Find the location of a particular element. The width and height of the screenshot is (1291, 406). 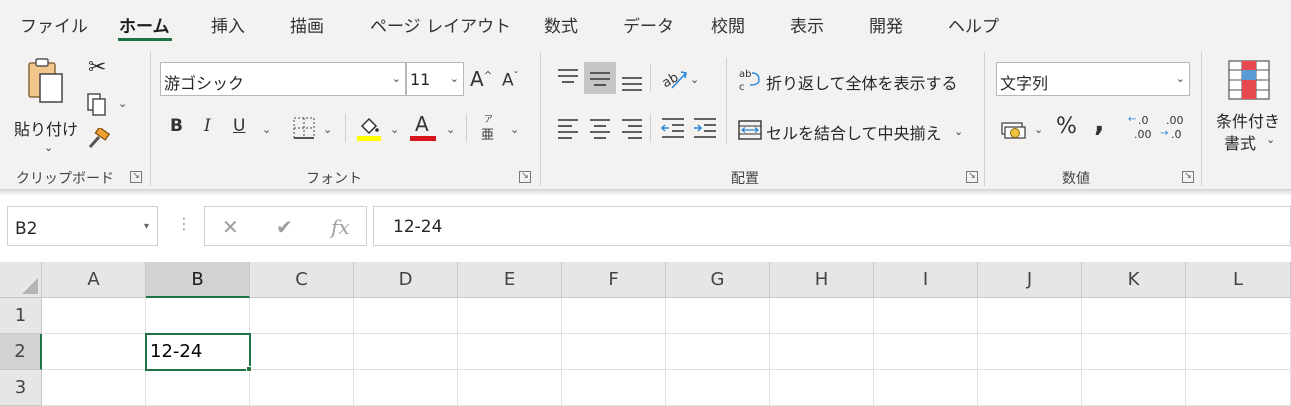

italic-button: I is located at coordinates (207, 126).